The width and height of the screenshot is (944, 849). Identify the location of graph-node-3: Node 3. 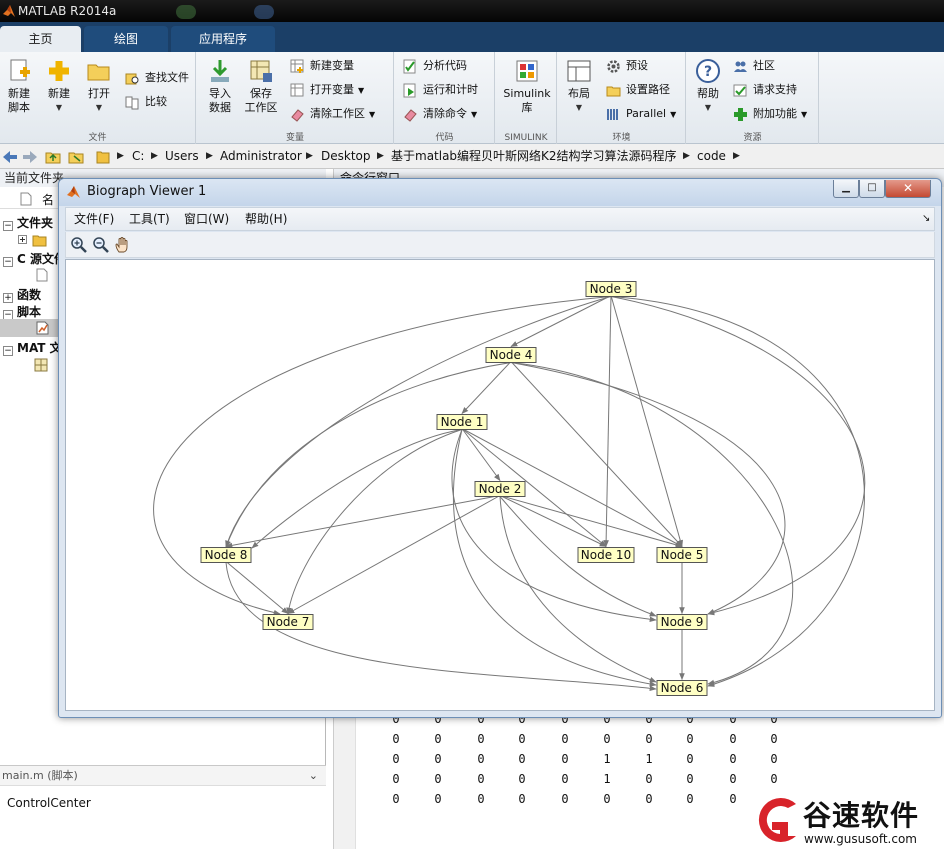
(611, 289).